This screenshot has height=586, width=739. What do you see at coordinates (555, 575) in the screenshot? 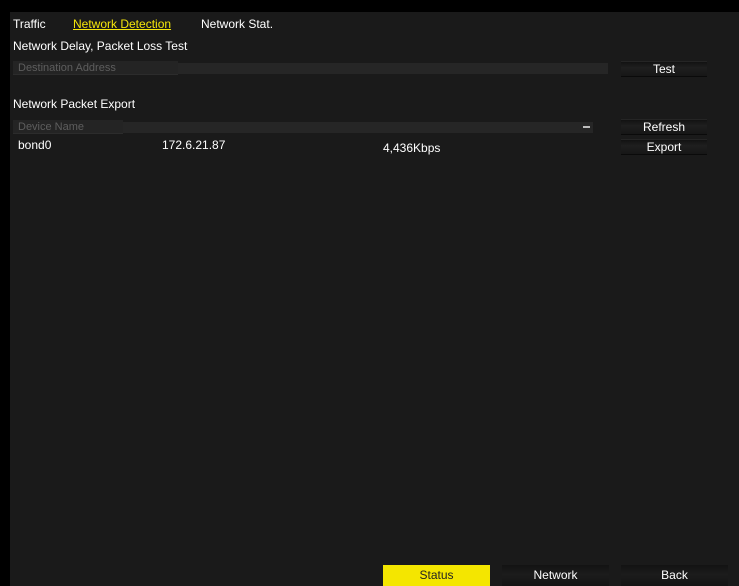
I see `network-button: Network` at bounding box center [555, 575].